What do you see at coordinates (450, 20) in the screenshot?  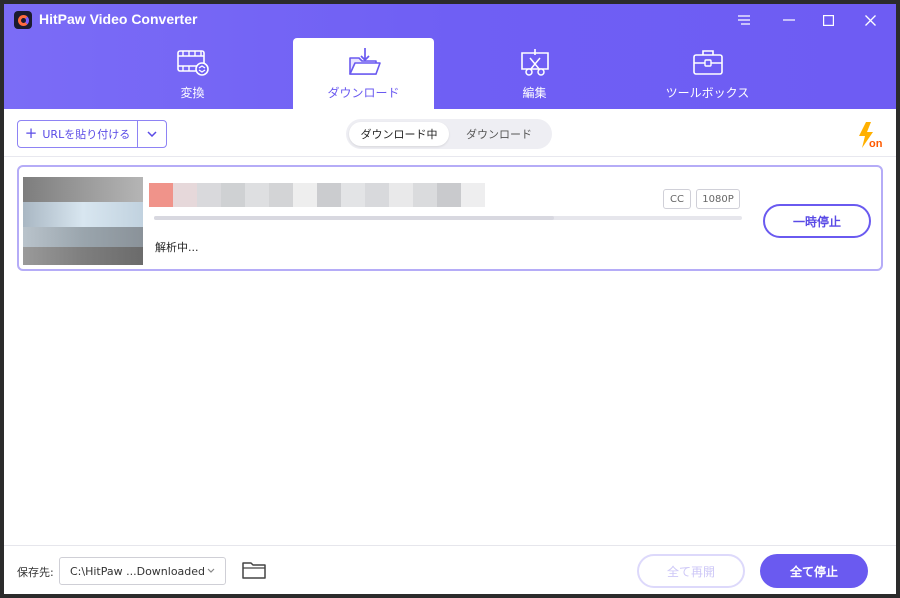 I see `title-bar: HitPaw Video Converter` at bounding box center [450, 20].